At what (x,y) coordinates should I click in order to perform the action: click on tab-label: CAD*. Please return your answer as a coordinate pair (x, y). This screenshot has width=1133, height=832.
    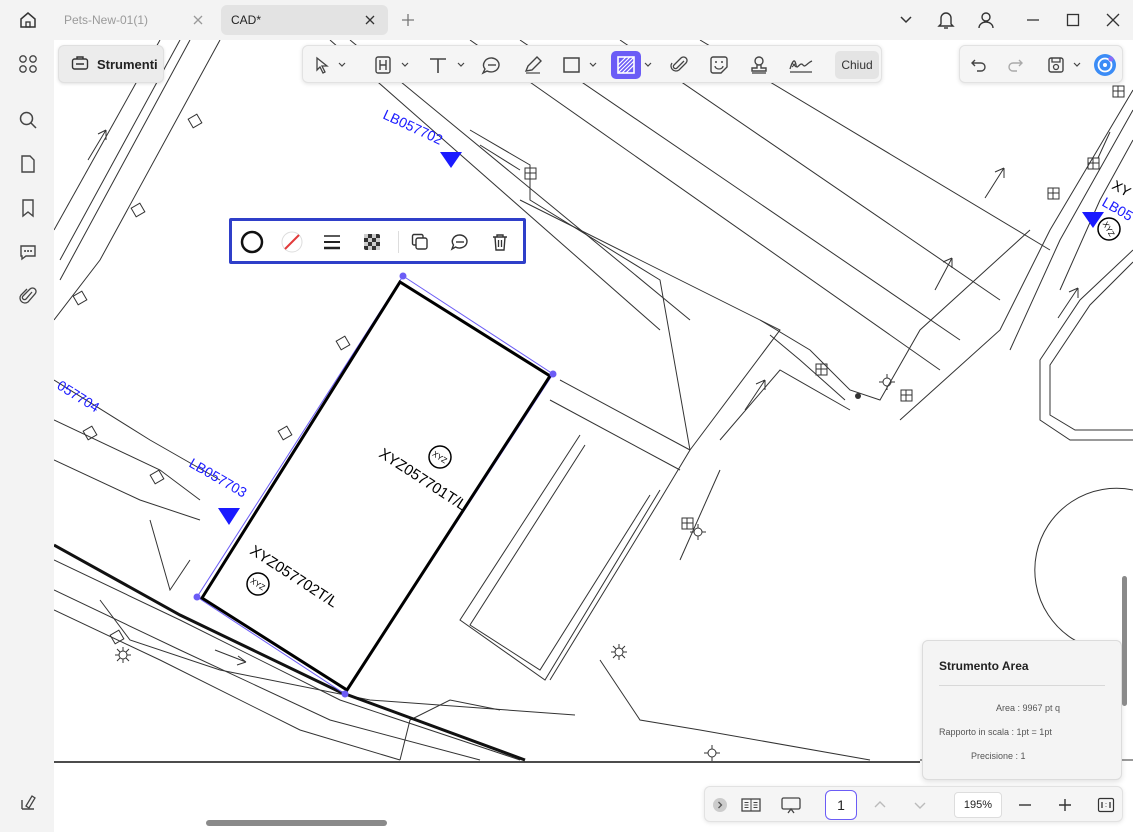
    Looking at the image, I should click on (246, 20).